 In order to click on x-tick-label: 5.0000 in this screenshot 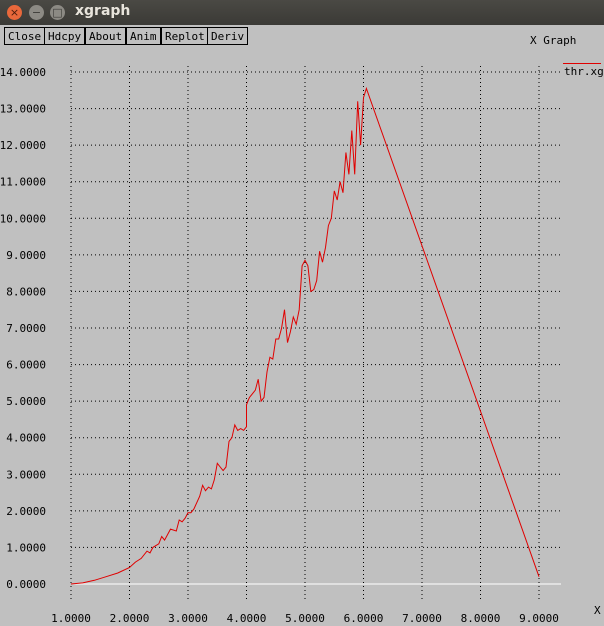, I will do `click(305, 618)`.